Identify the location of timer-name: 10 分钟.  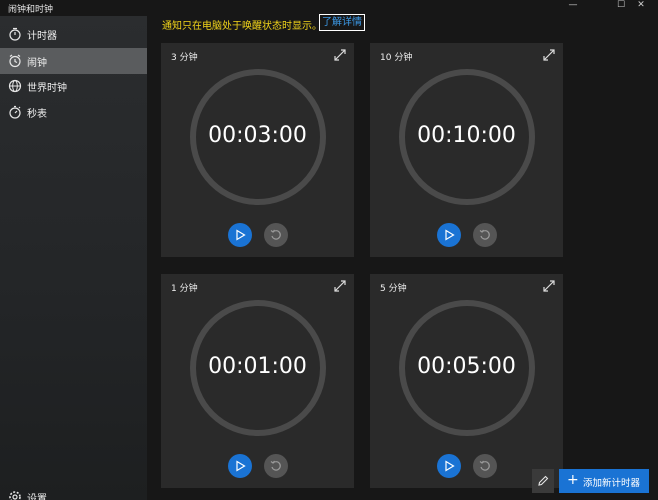
(396, 58).